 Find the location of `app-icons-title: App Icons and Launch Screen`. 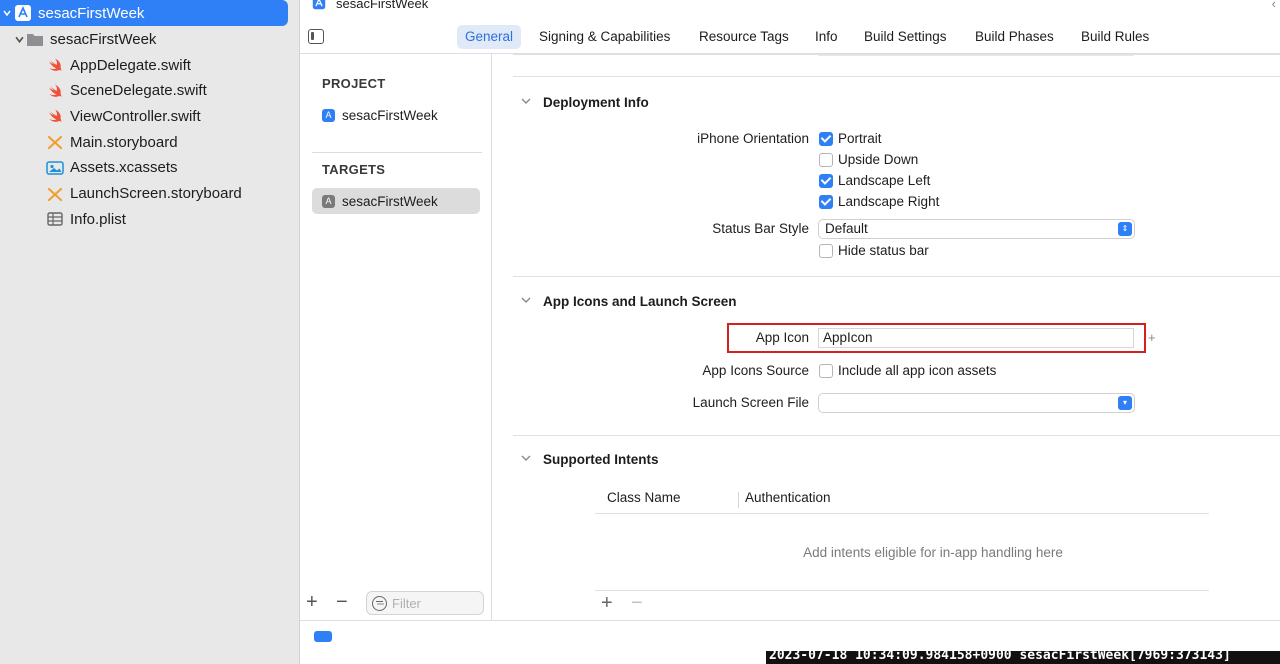

app-icons-title: App Icons and Launch Screen is located at coordinates (640, 301).